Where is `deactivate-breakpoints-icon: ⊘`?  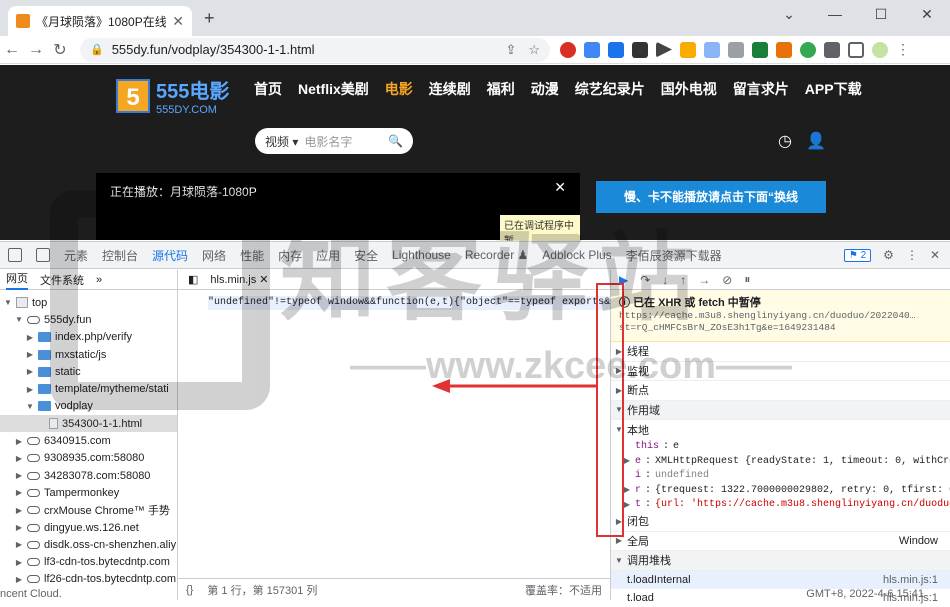
deactivate-breakpoints-icon: ⊘ is located at coordinates (727, 280).